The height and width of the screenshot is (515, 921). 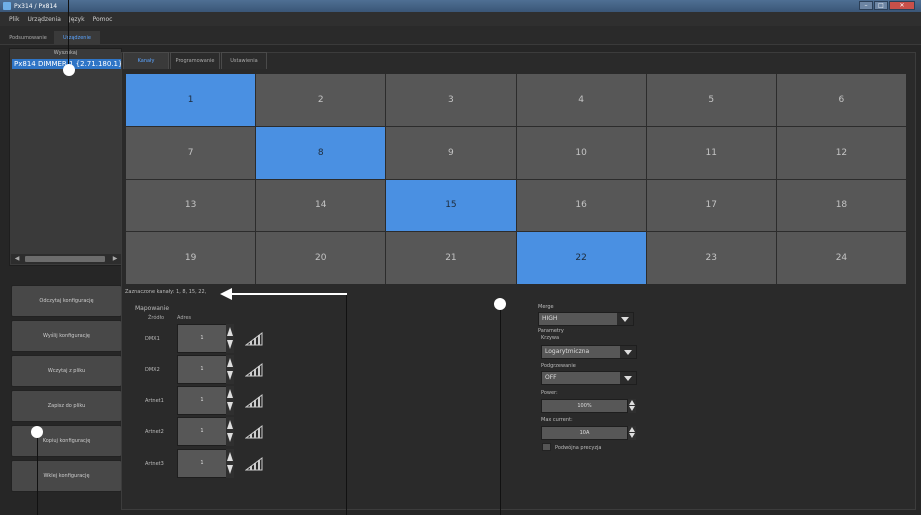 What do you see at coordinates (866, 5) in the screenshot?
I see `minimize-icon: –` at bounding box center [866, 5].